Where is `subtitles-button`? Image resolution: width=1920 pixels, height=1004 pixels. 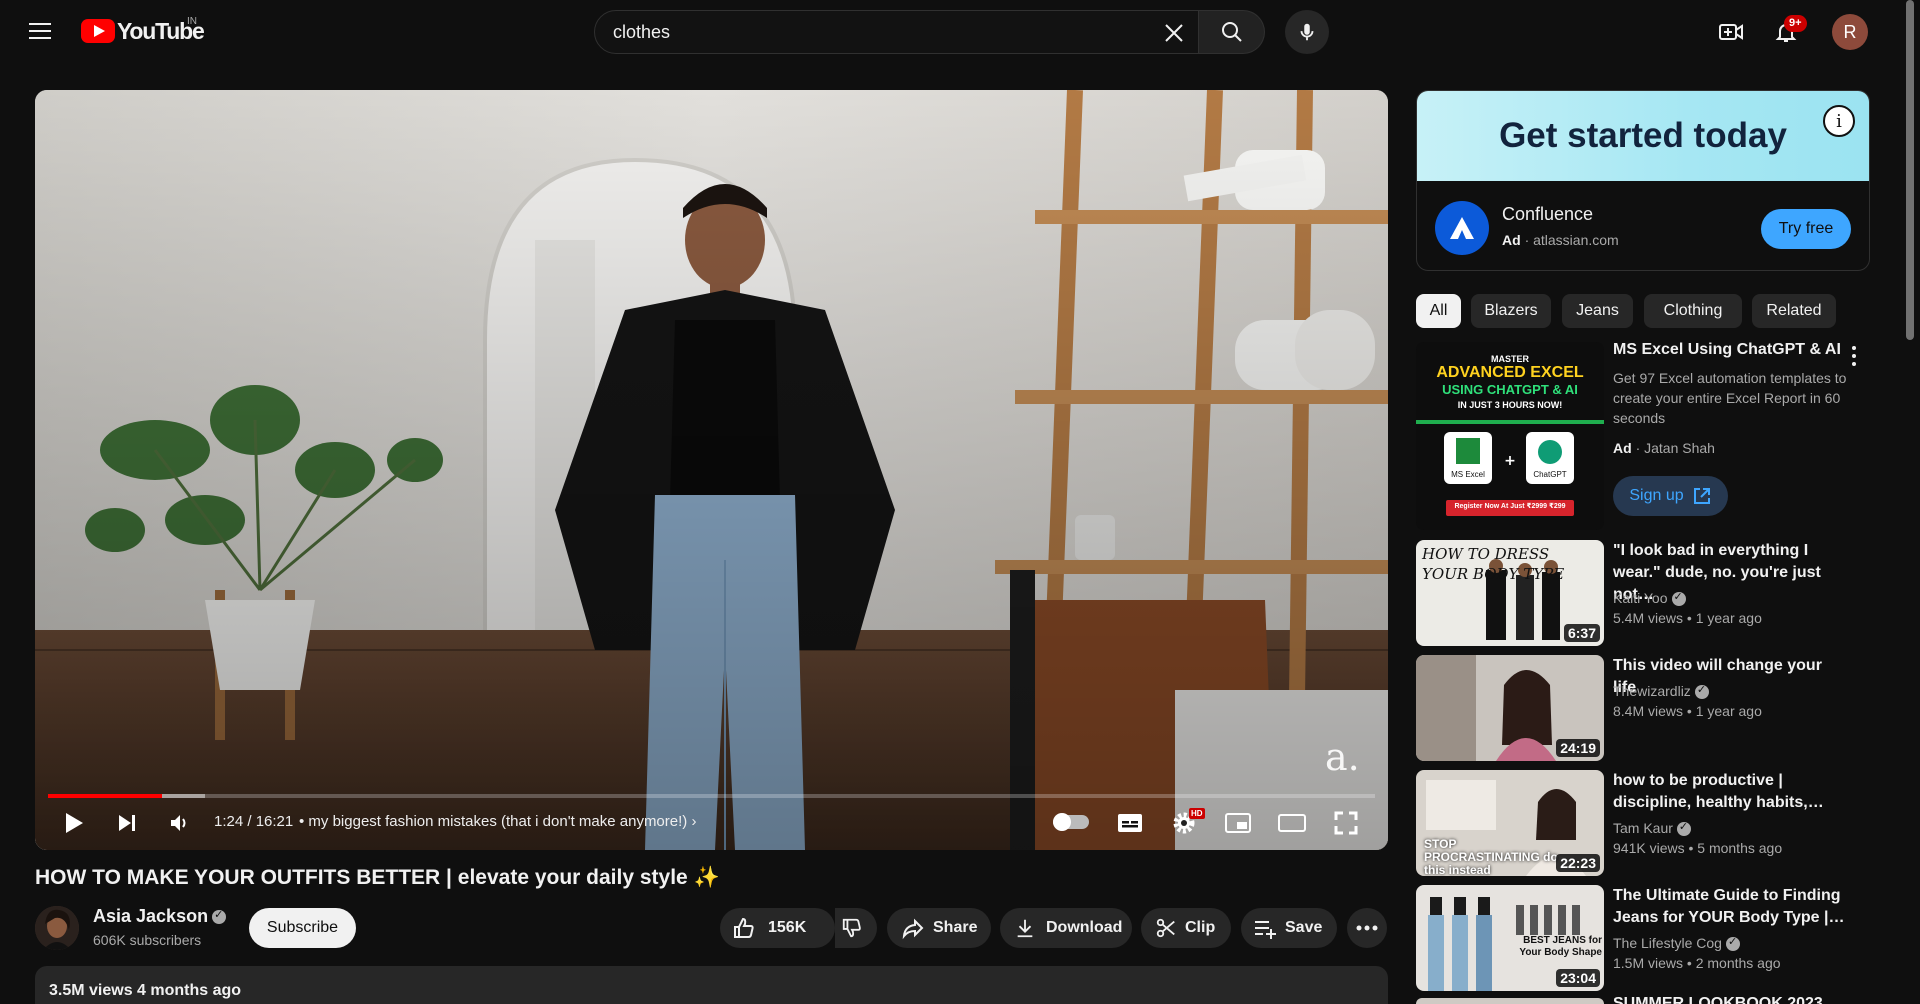
subtitles-button is located at coordinates (1130, 823).